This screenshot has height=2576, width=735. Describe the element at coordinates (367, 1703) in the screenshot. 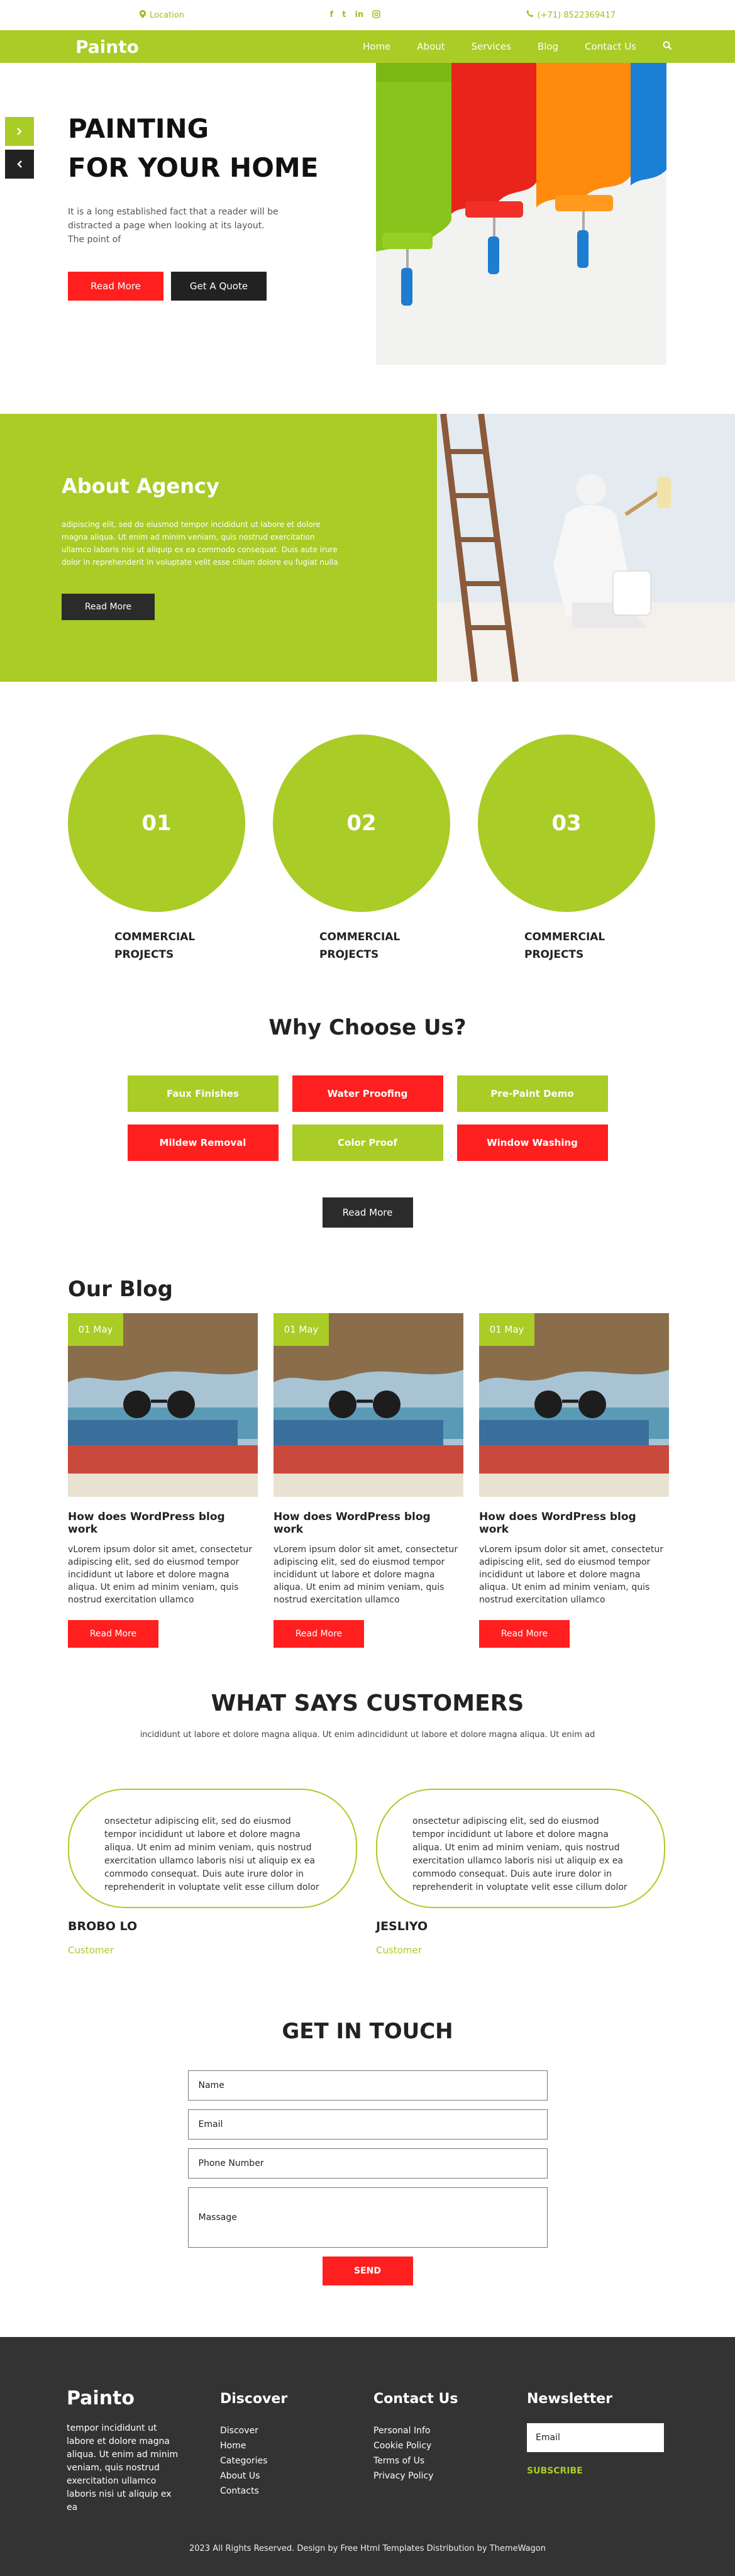

I see `testimonials-title: WHAT SAYS CUSTOMERS` at that location.